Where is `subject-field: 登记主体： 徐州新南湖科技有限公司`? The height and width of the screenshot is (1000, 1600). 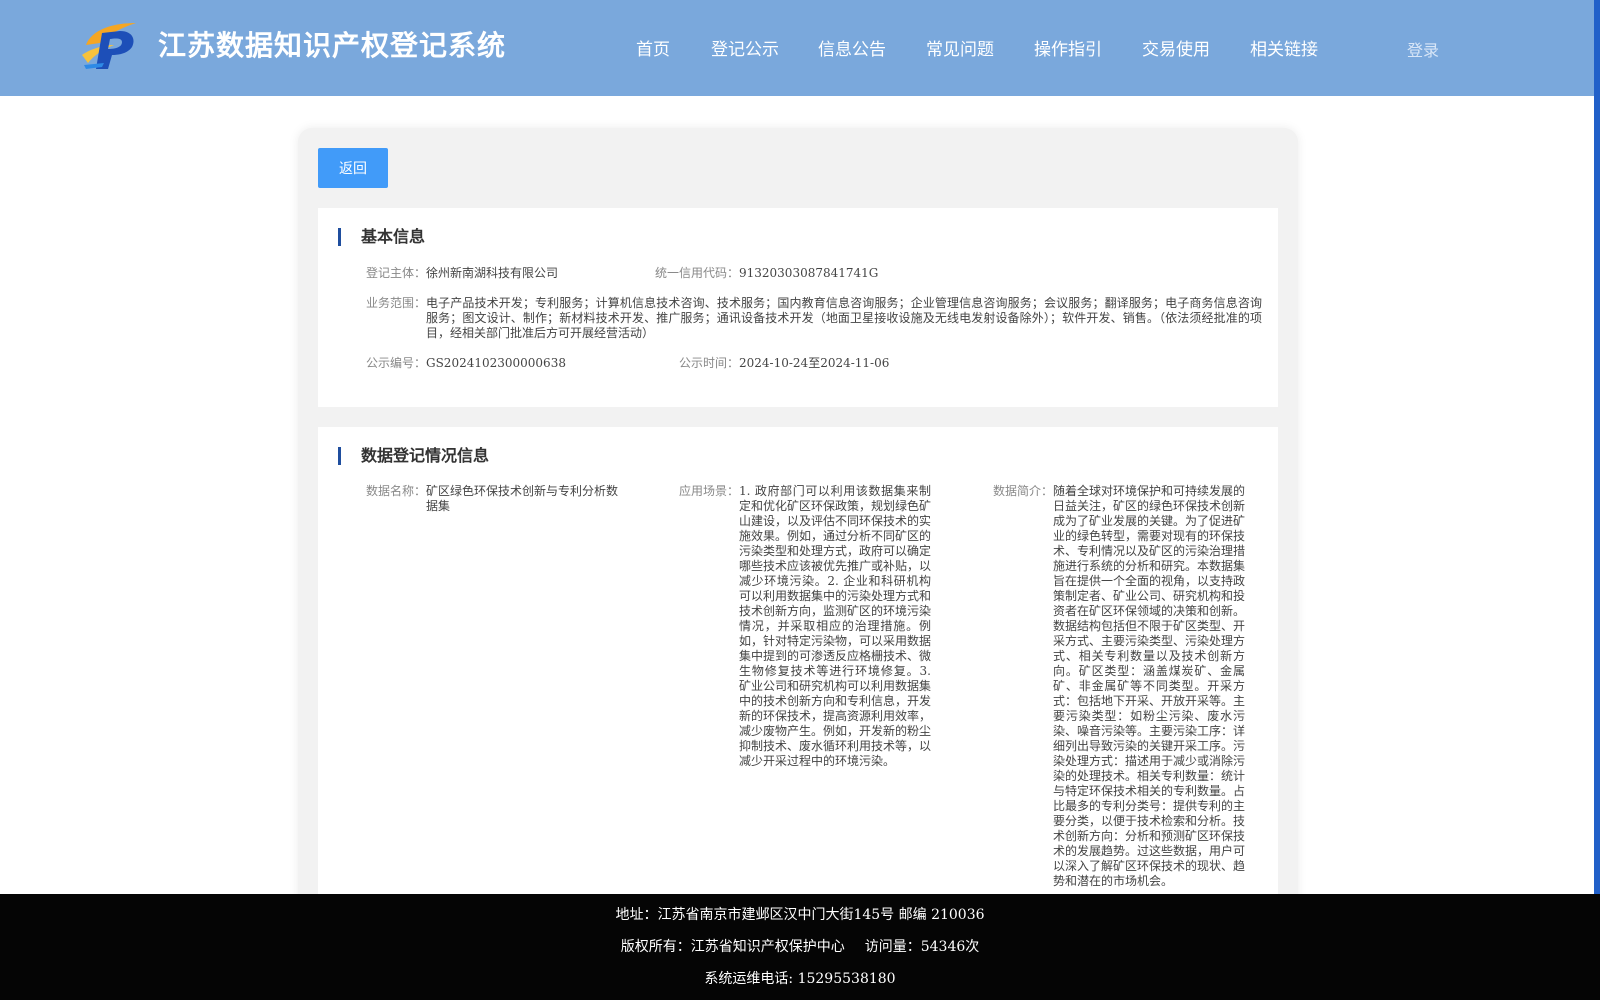
subject-field: 登记主体： 徐州新南湖科技有限公司 is located at coordinates (516, 274).